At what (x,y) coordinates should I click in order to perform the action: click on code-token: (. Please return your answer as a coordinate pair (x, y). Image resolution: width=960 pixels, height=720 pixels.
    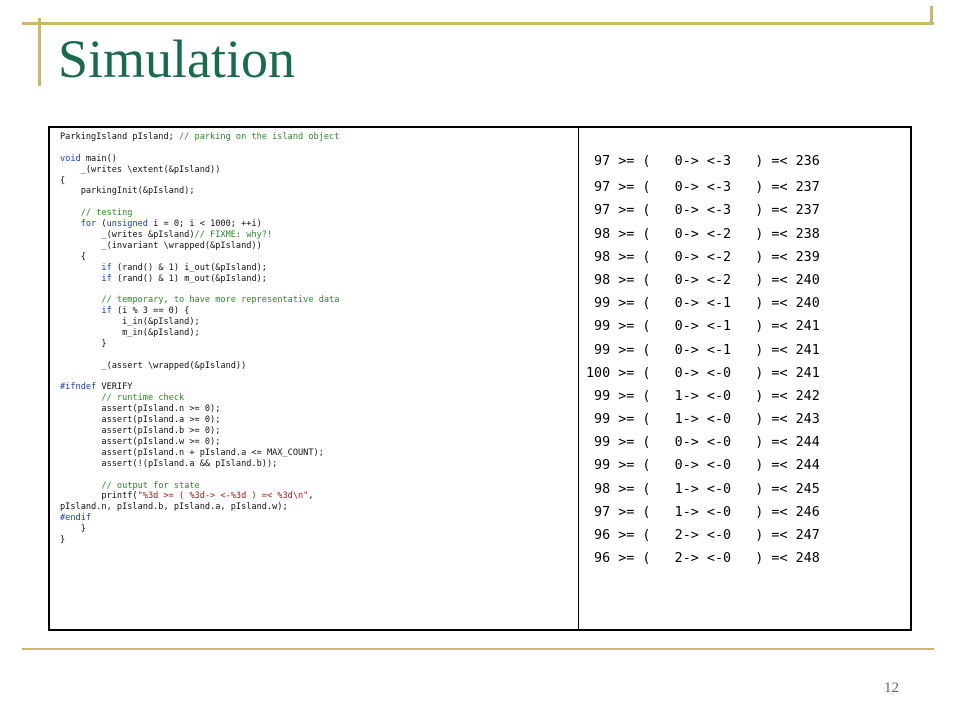
    Looking at the image, I should click on (101, 224).